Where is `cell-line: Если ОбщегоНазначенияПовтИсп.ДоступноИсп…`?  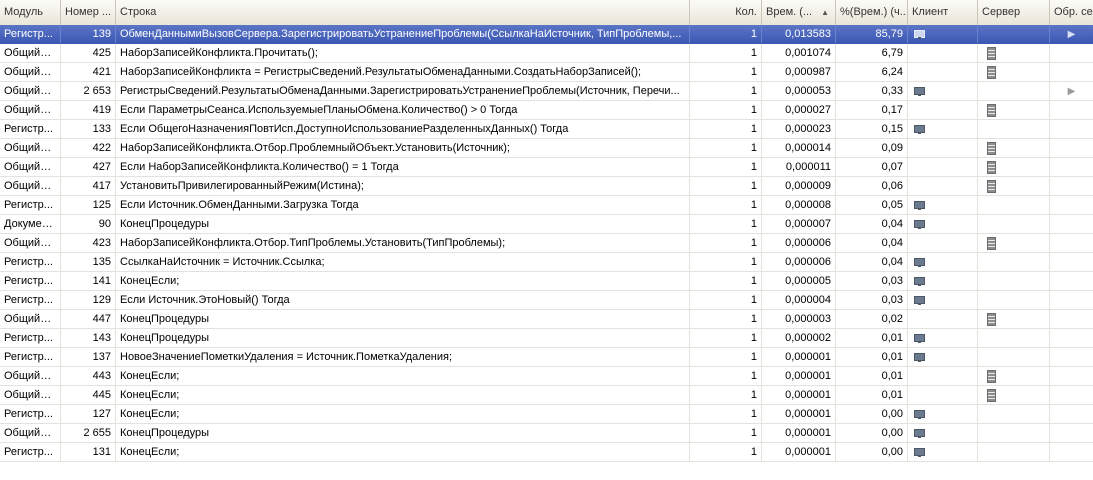
cell-line: Если ОбщегоНазначенияПовтИсп.ДоступноИсп… is located at coordinates (403, 129).